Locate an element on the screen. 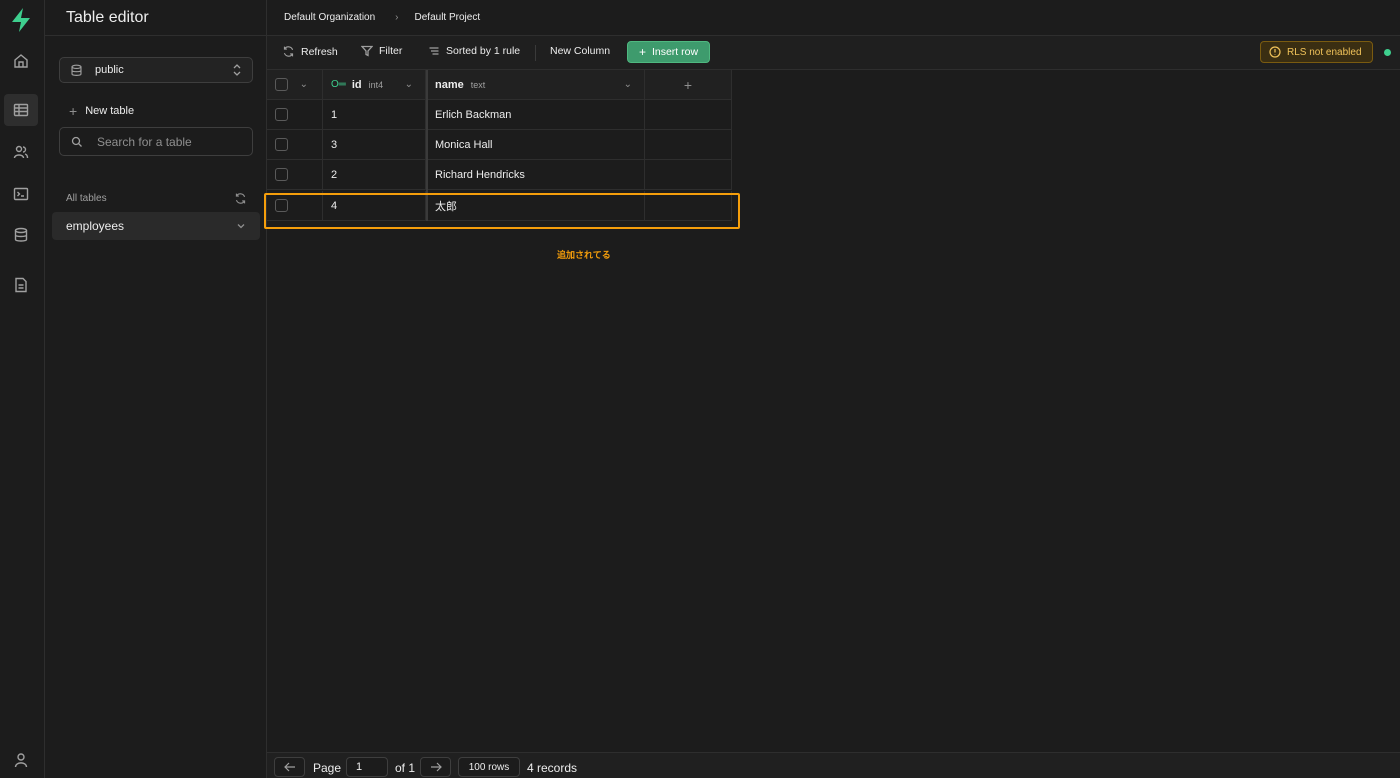 Image resolution: width=1400 pixels, height=778 pixels. column-header-id: O═ id int4 ⌄ is located at coordinates (374, 84).